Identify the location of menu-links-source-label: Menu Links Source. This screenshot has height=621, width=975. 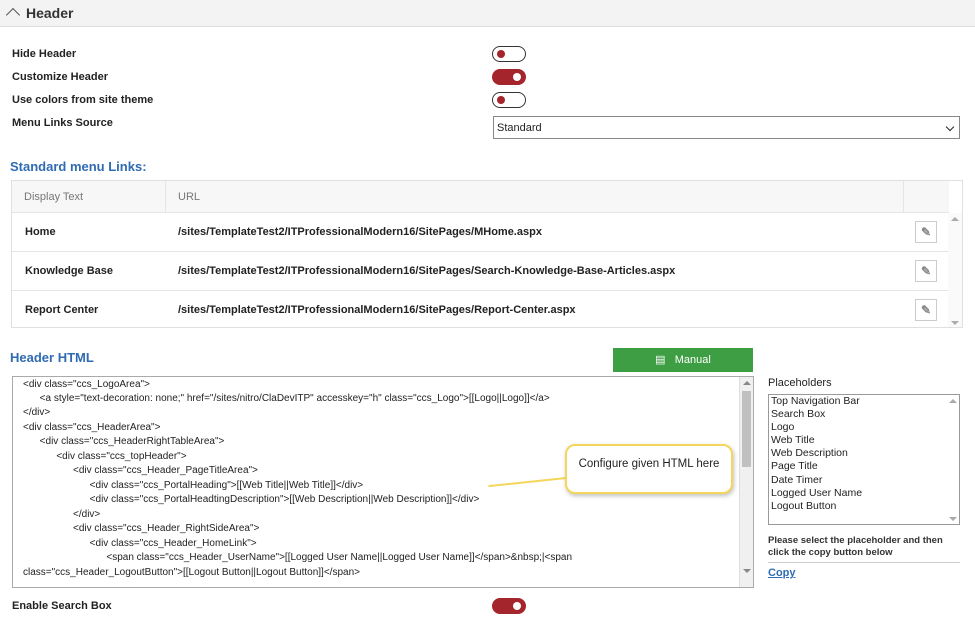
(62, 123).